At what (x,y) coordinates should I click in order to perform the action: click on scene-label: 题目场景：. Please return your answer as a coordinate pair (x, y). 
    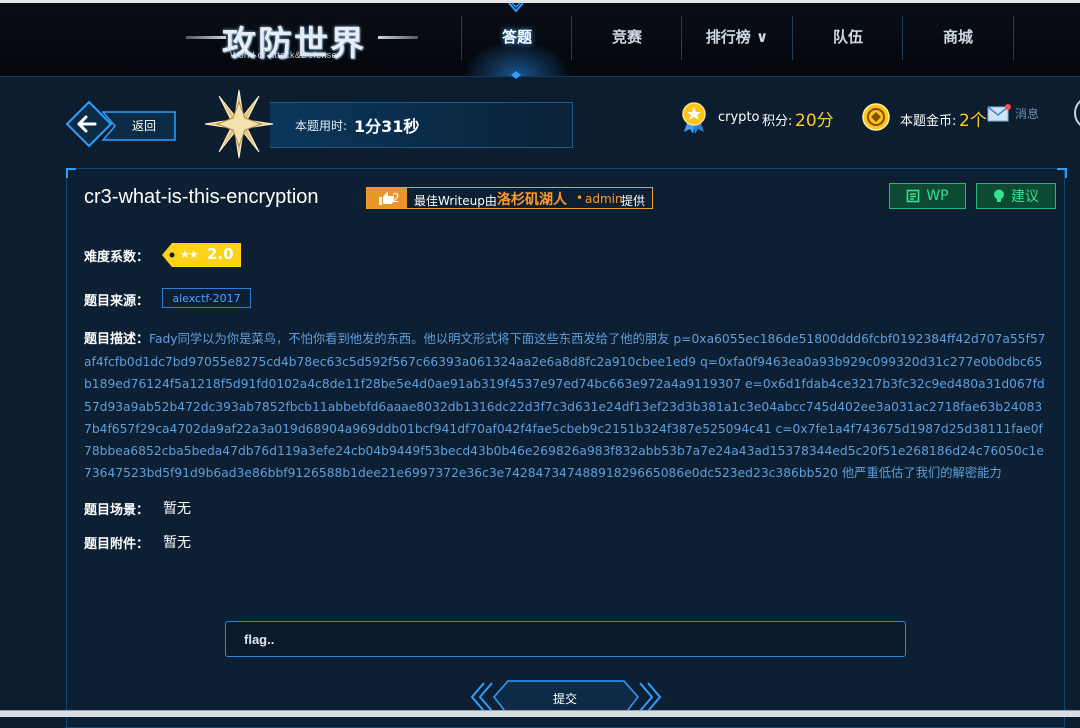
    Looking at the image, I should click on (117, 510).